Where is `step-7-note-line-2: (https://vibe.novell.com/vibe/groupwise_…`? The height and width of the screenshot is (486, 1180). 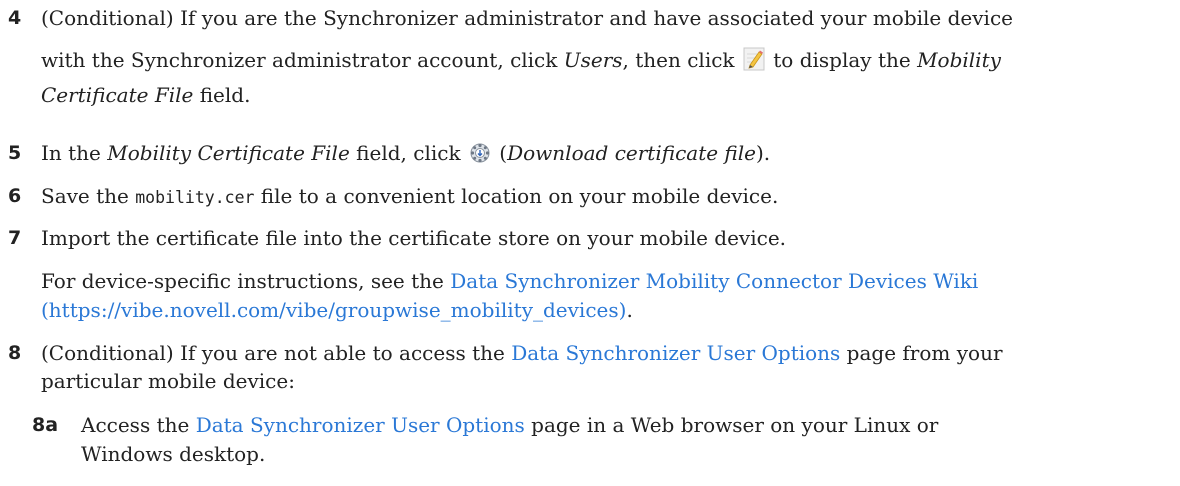
step-7-note-line-2: (https://vibe.novell.com/vibe/groupwise_… is located at coordinates (337, 310).